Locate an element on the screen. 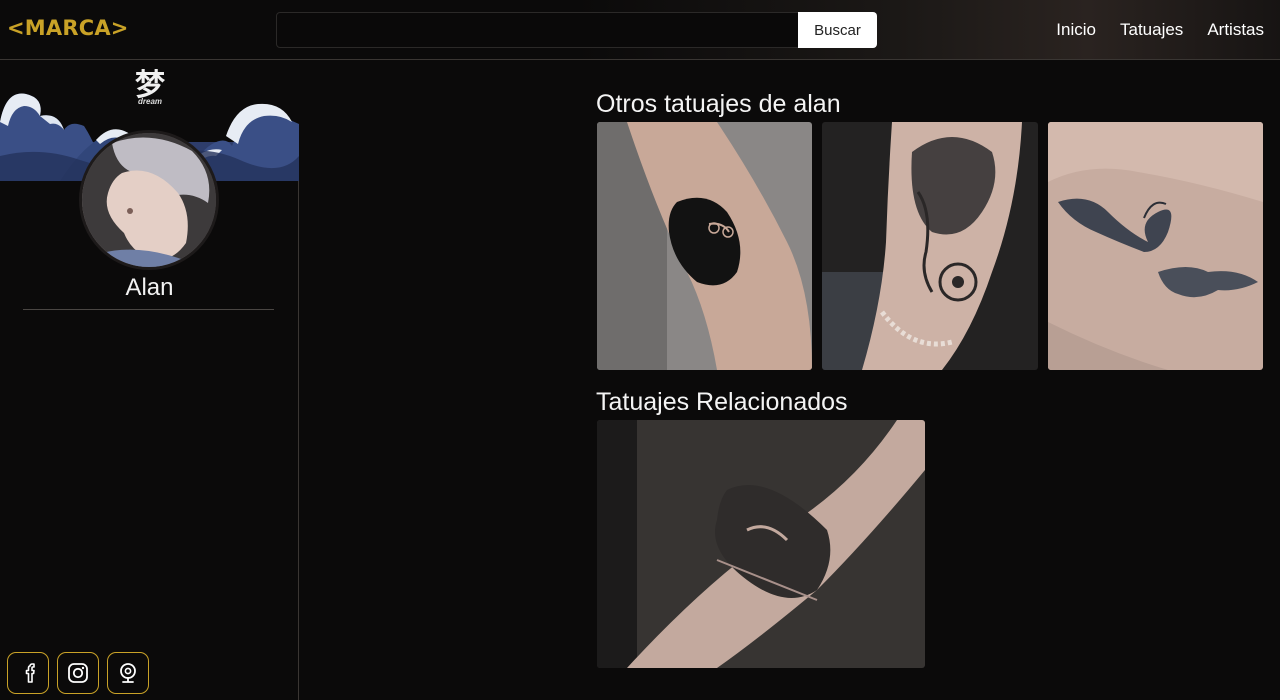 The width and height of the screenshot is (1280, 700). facebook-button is located at coordinates (28, 673).